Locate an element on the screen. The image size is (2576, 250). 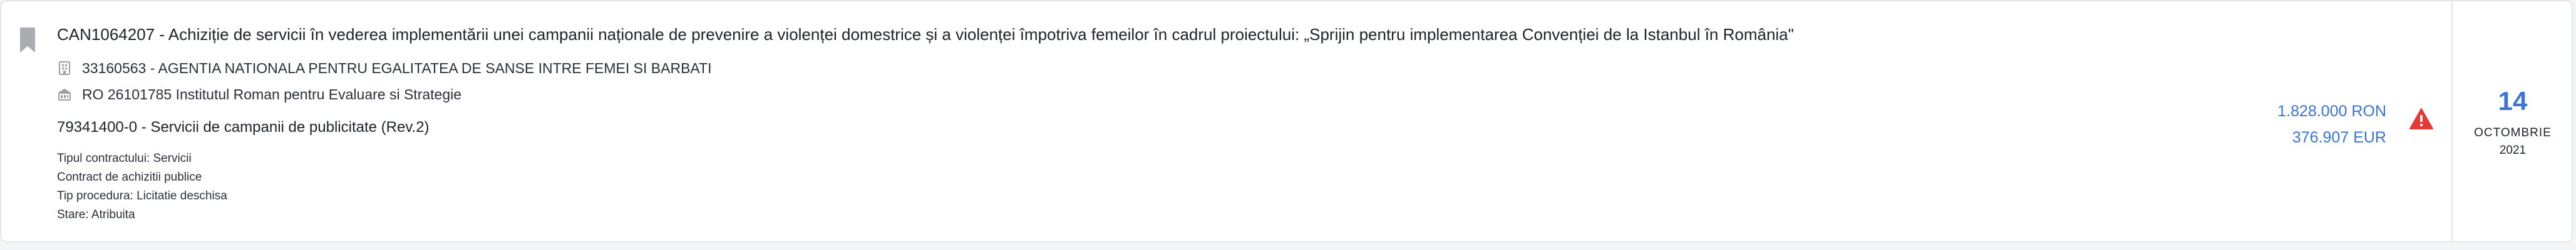
company-icon is located at coordinates (65, 95).